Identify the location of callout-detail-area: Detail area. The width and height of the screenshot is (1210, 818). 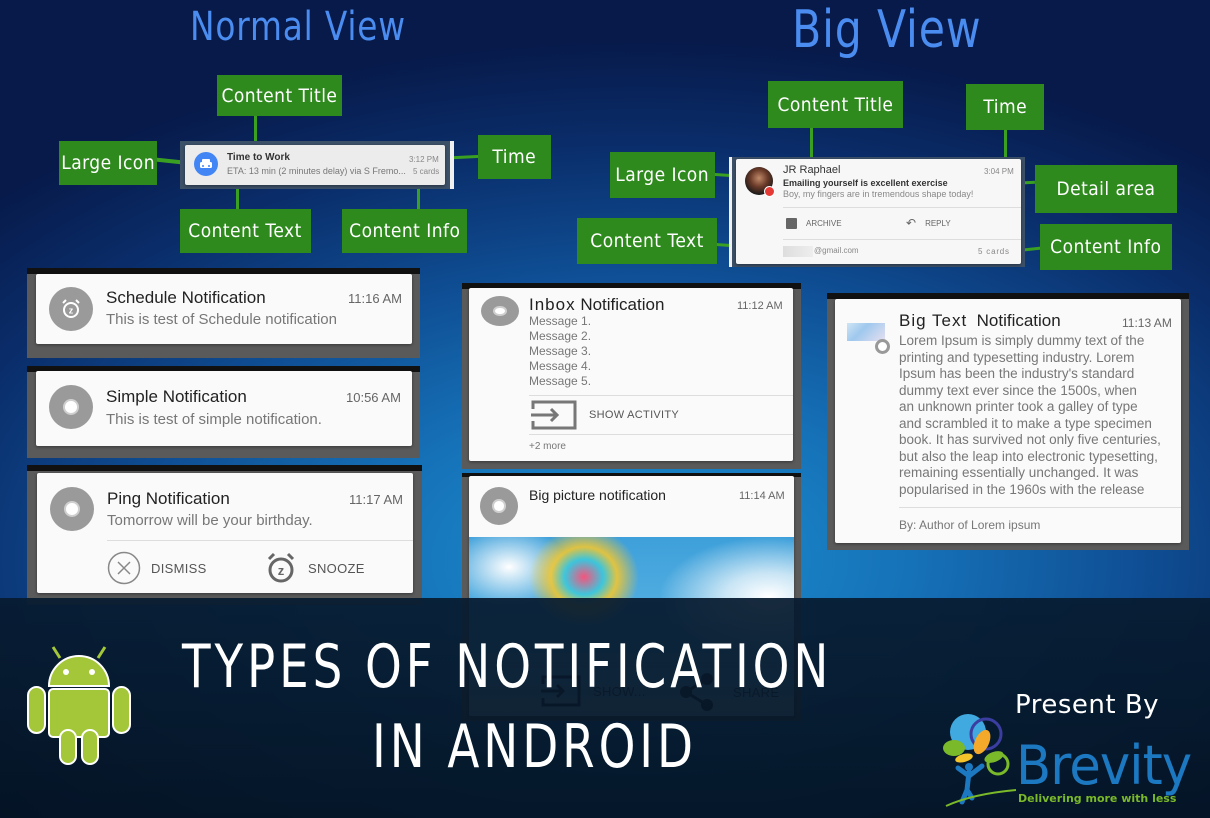
(1106, 189).